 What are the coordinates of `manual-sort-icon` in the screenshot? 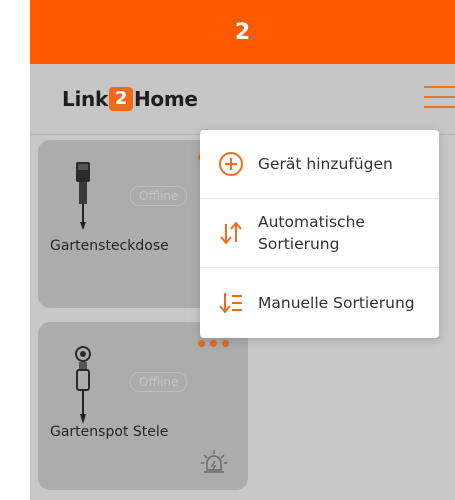 It's located at (230, 303).